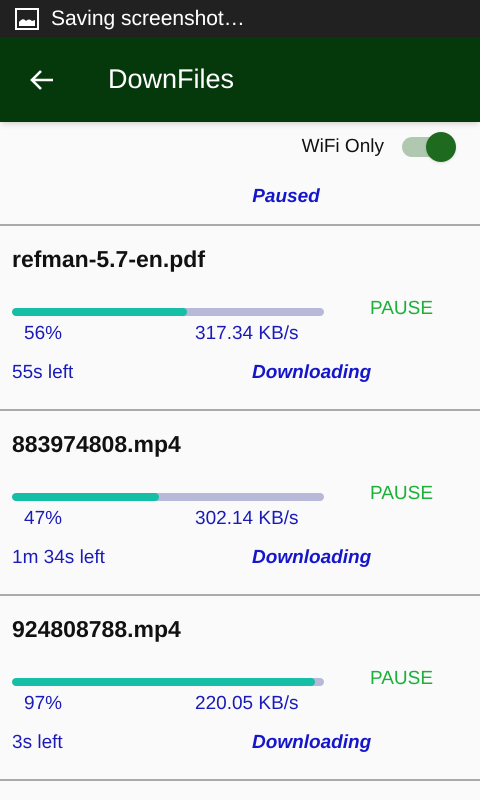 This screenshot has height=800, width=480. What do you see at coordinates (44, 518) in the screenshot?
I see `percent-text: 47%` at bounding box center [44, 518].